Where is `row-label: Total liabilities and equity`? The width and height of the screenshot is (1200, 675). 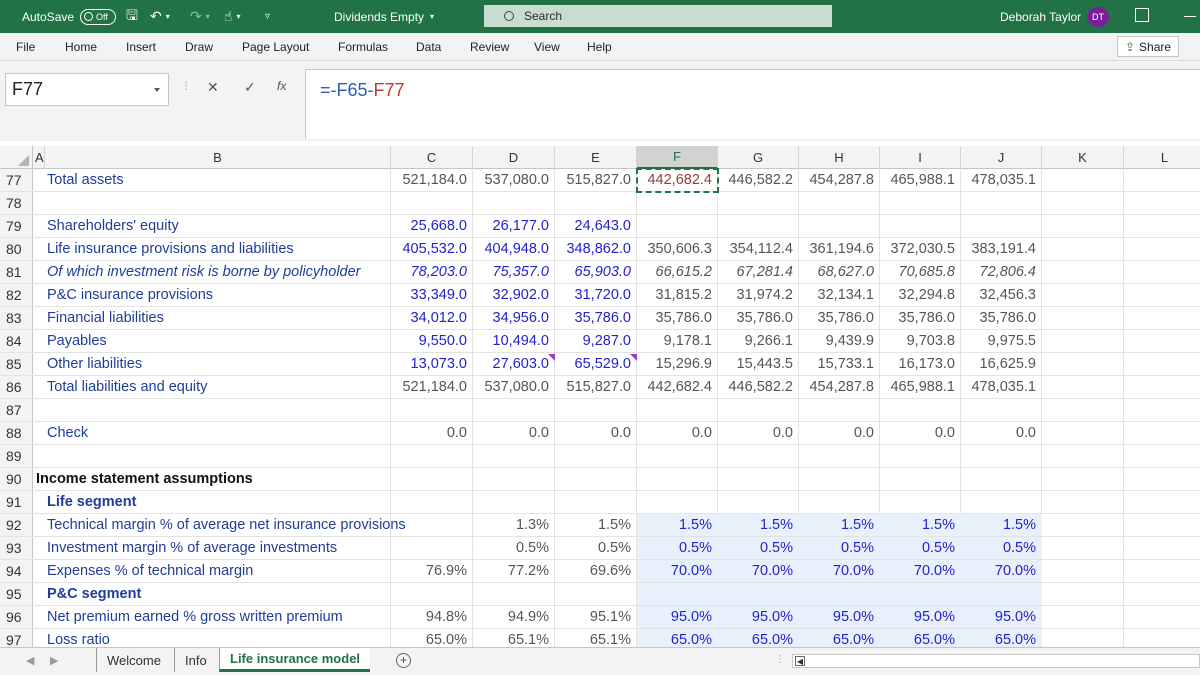
row-label: Total liabilities and equity is located at coordinates (127, 387).